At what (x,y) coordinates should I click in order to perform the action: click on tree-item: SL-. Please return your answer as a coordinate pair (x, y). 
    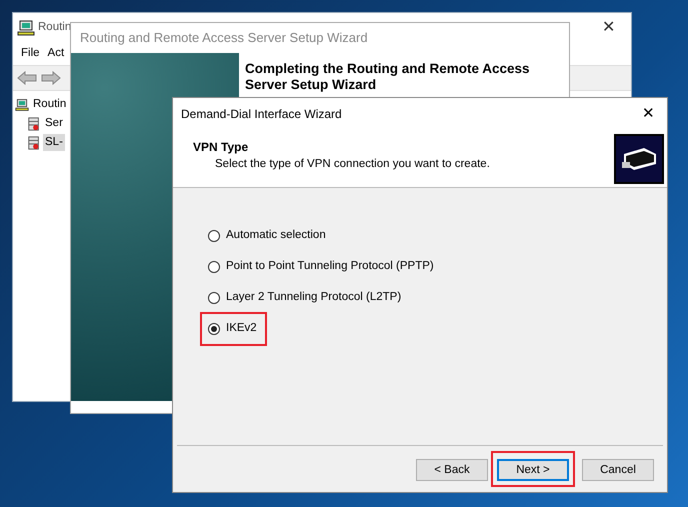
    Looking at the image, I should click on (54, 143).